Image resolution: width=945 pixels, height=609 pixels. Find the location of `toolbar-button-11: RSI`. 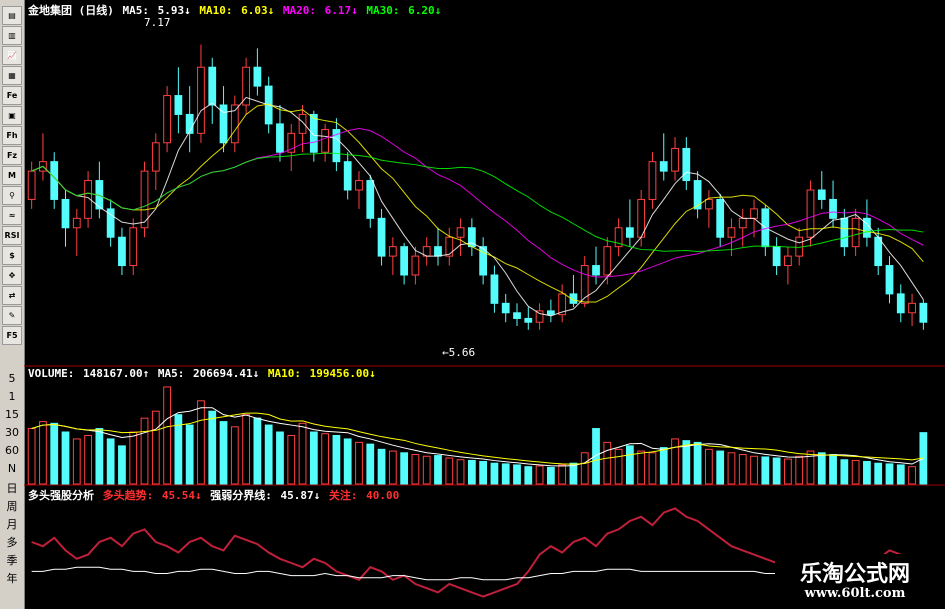

toolbar-button-11: RSI is located at coordinates (12, 235).